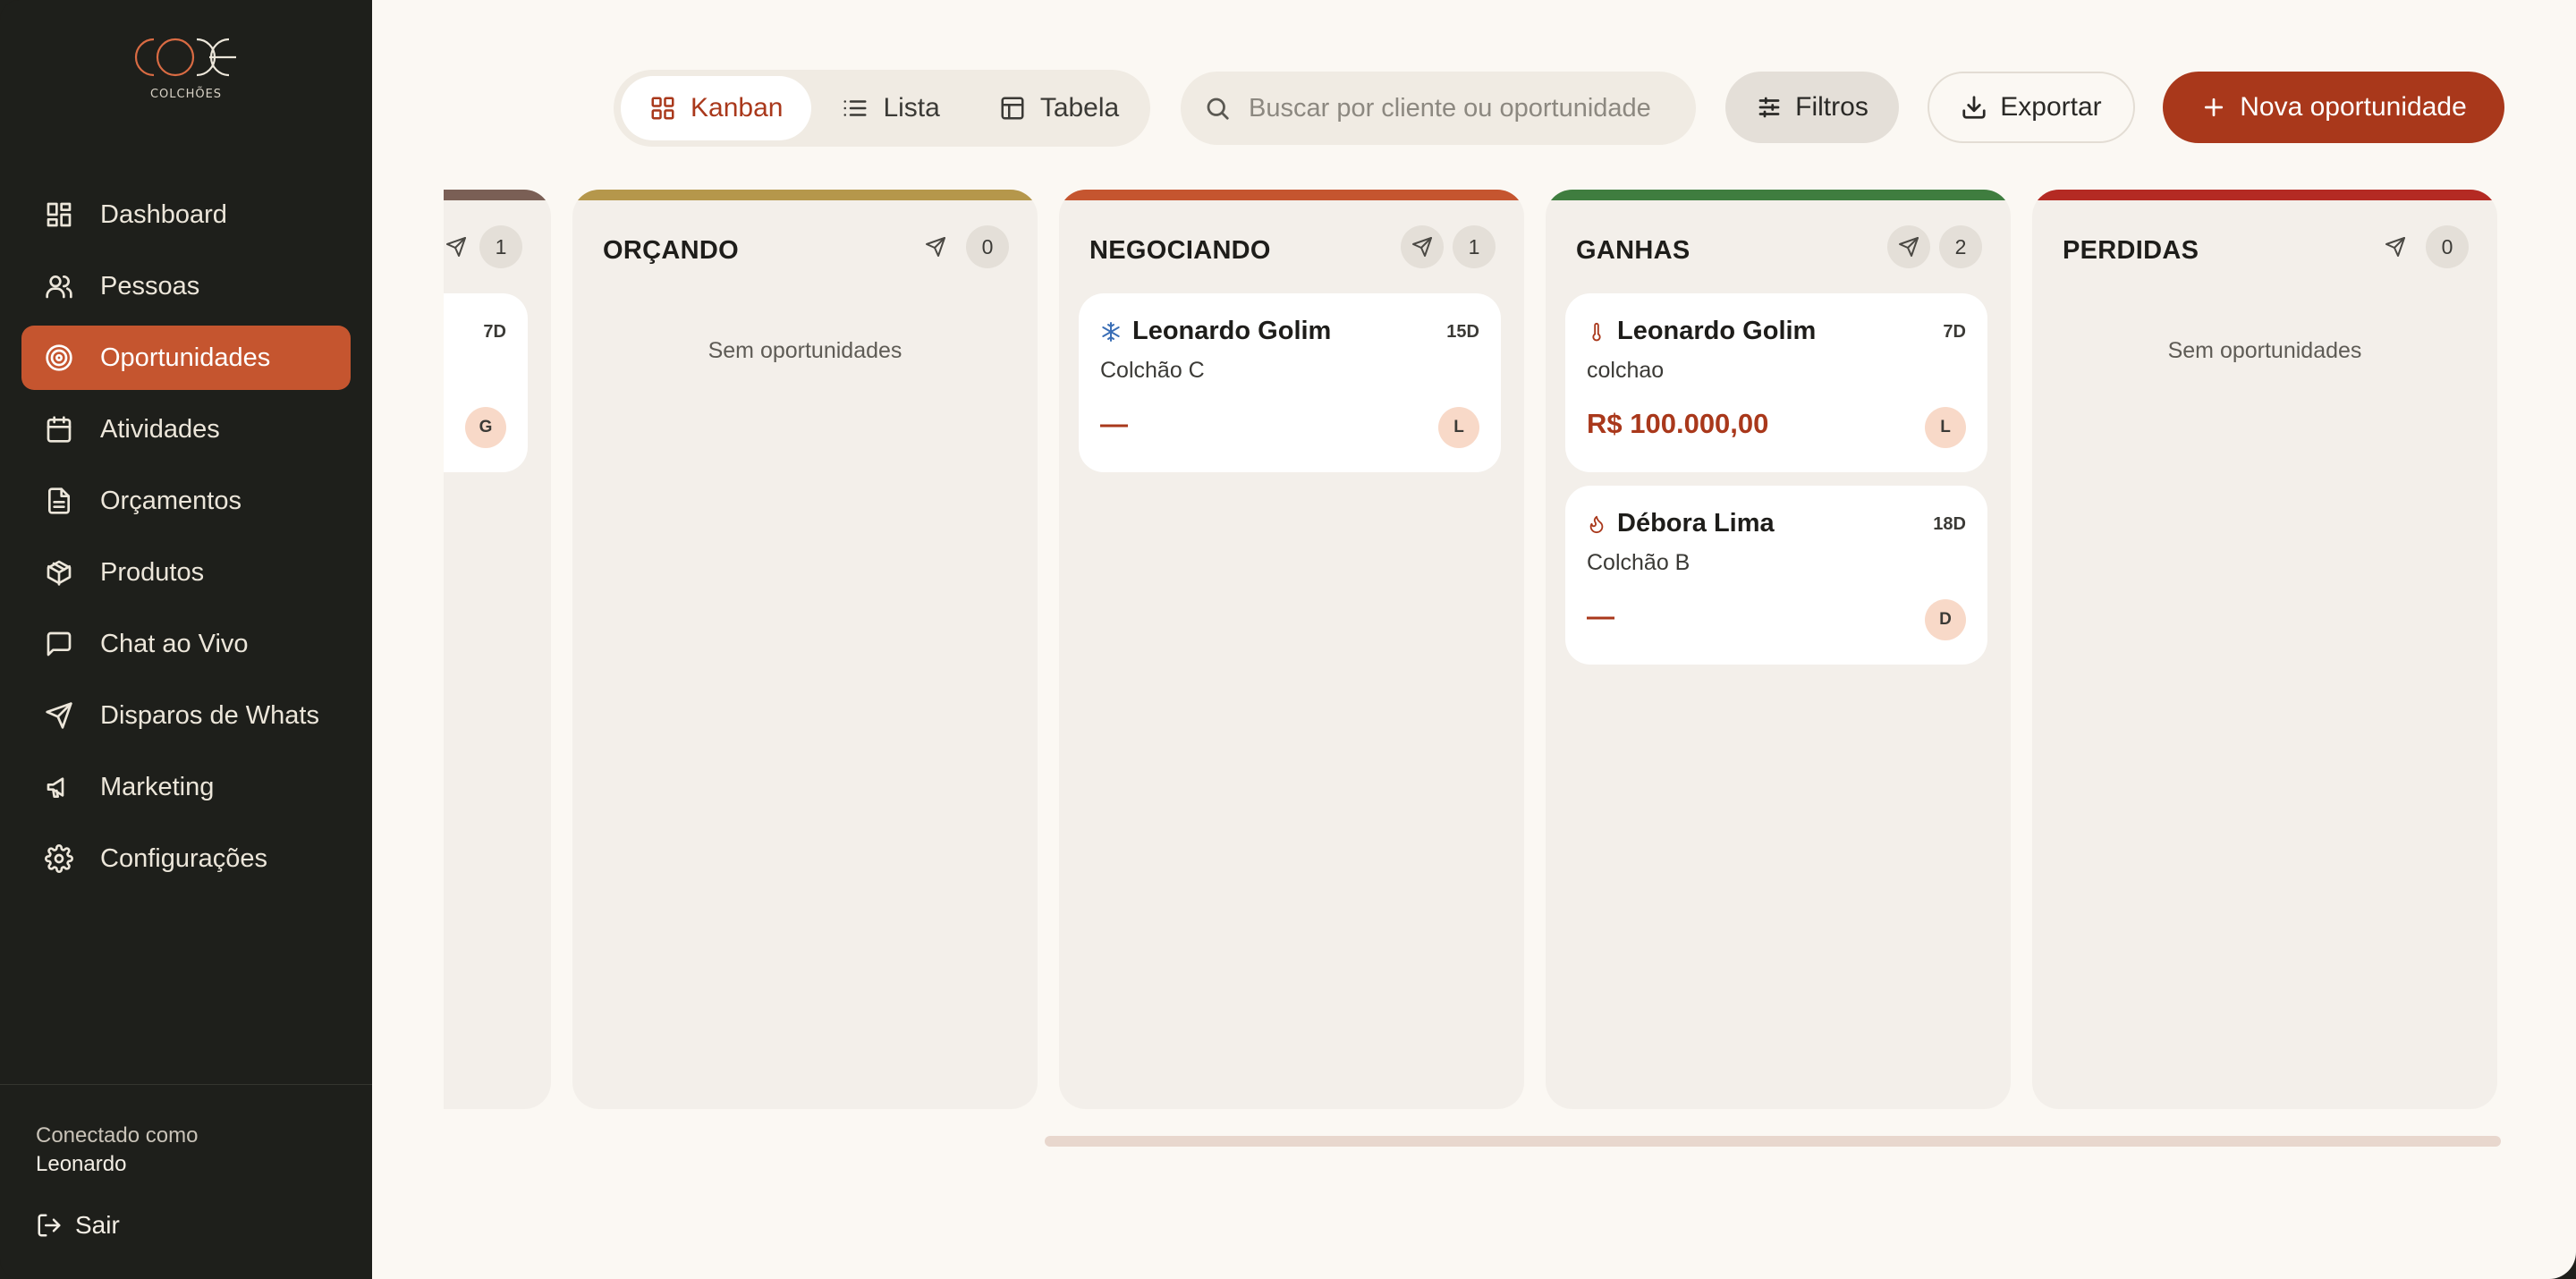 The height and width of the screenshot is (1279, 2576). I want to click on list-icon, so click(855, 108).